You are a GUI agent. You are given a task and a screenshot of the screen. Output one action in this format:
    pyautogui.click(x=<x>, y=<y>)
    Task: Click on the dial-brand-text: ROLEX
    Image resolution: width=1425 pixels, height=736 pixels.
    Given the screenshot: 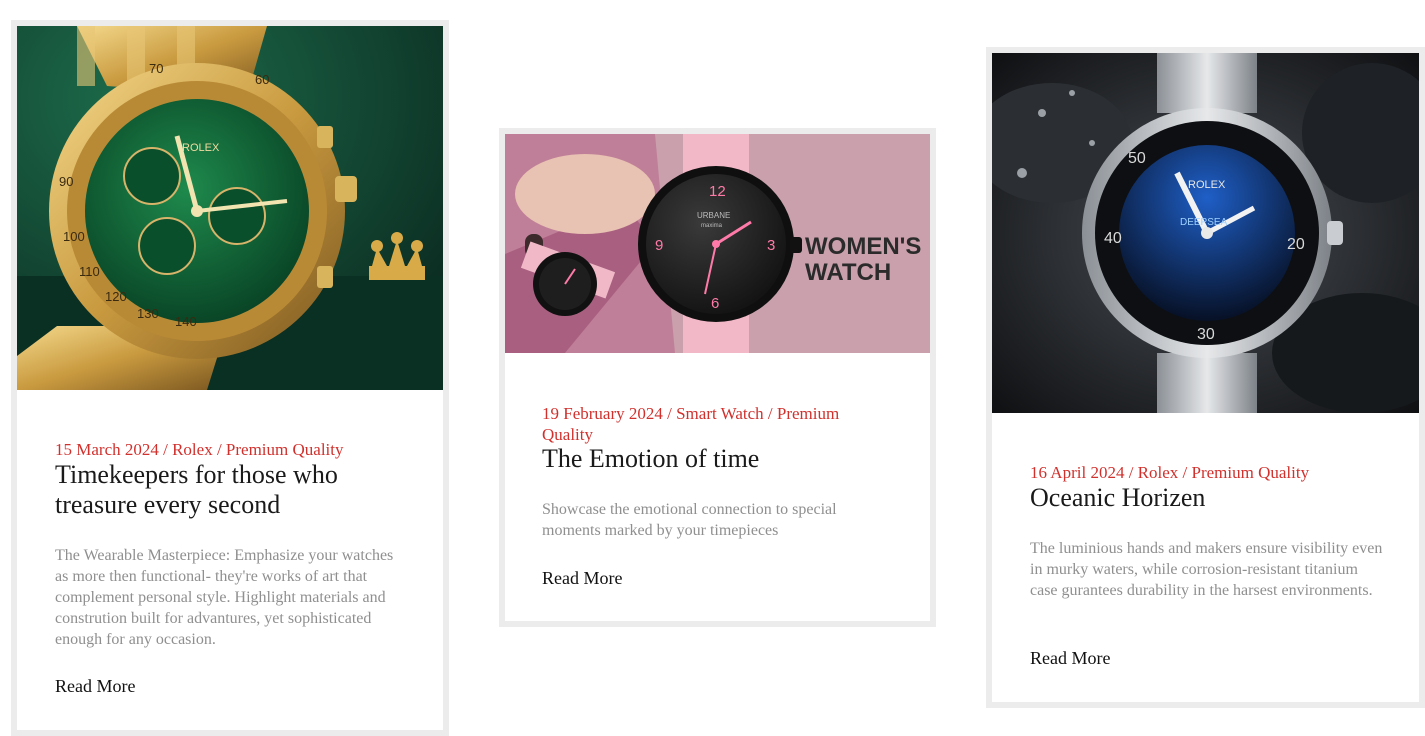 What is the action you would take?
    pyautogui.click(x=201, y=148)
    